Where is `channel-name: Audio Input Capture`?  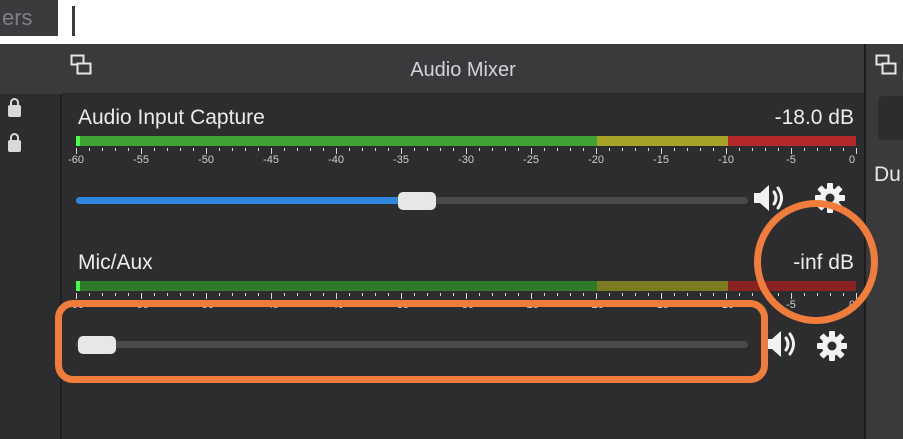
channel-name: Audio Input Capture is located at coordinates (171, 117).